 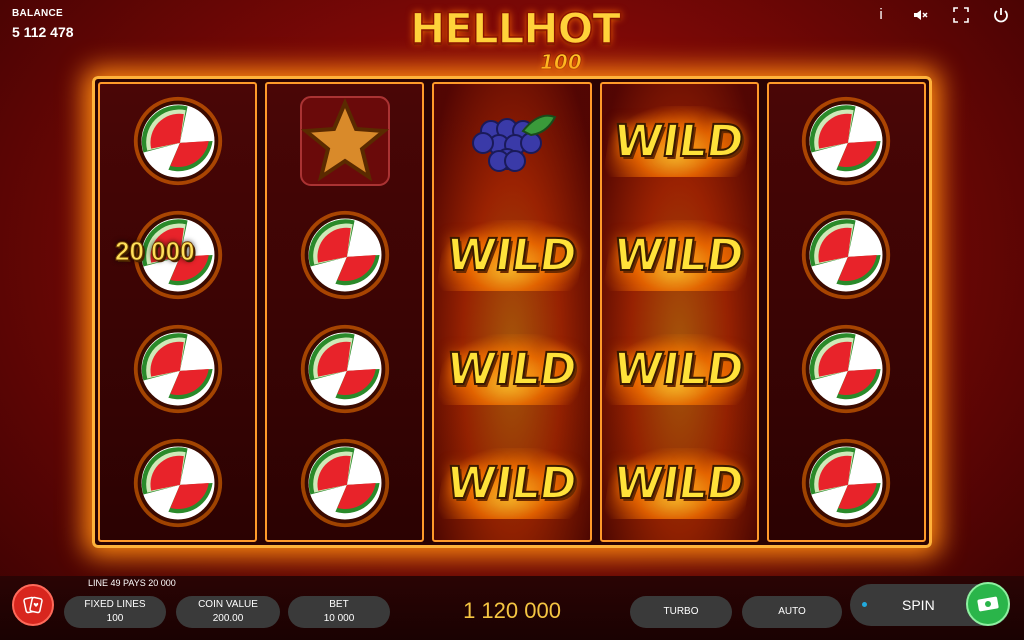 I want to click on bet-control: BET 10 000, so click(x=339, y=612).